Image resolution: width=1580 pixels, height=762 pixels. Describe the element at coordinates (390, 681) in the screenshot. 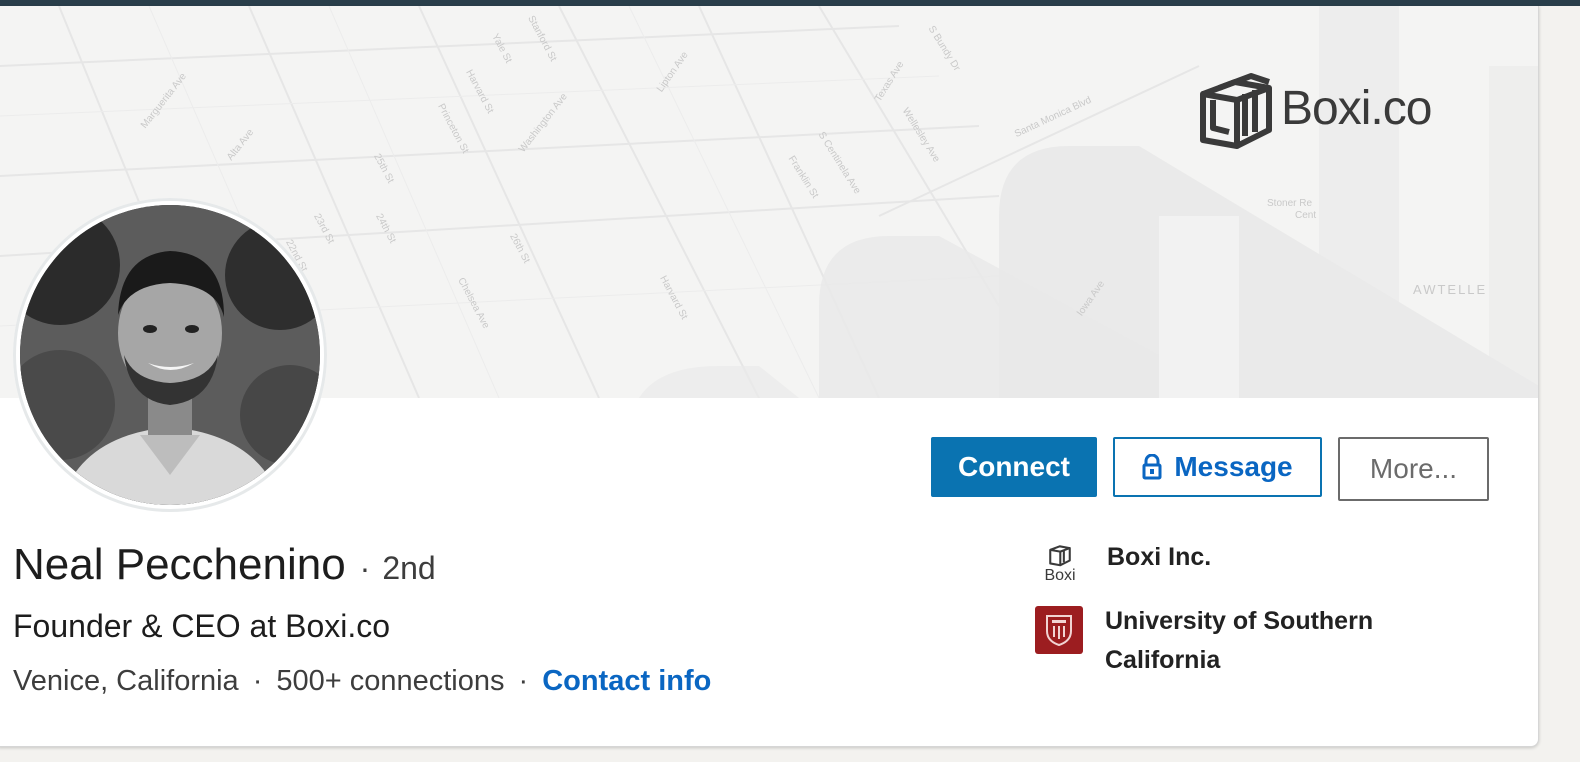

I see `connections-count: 500+ connections` at that location.